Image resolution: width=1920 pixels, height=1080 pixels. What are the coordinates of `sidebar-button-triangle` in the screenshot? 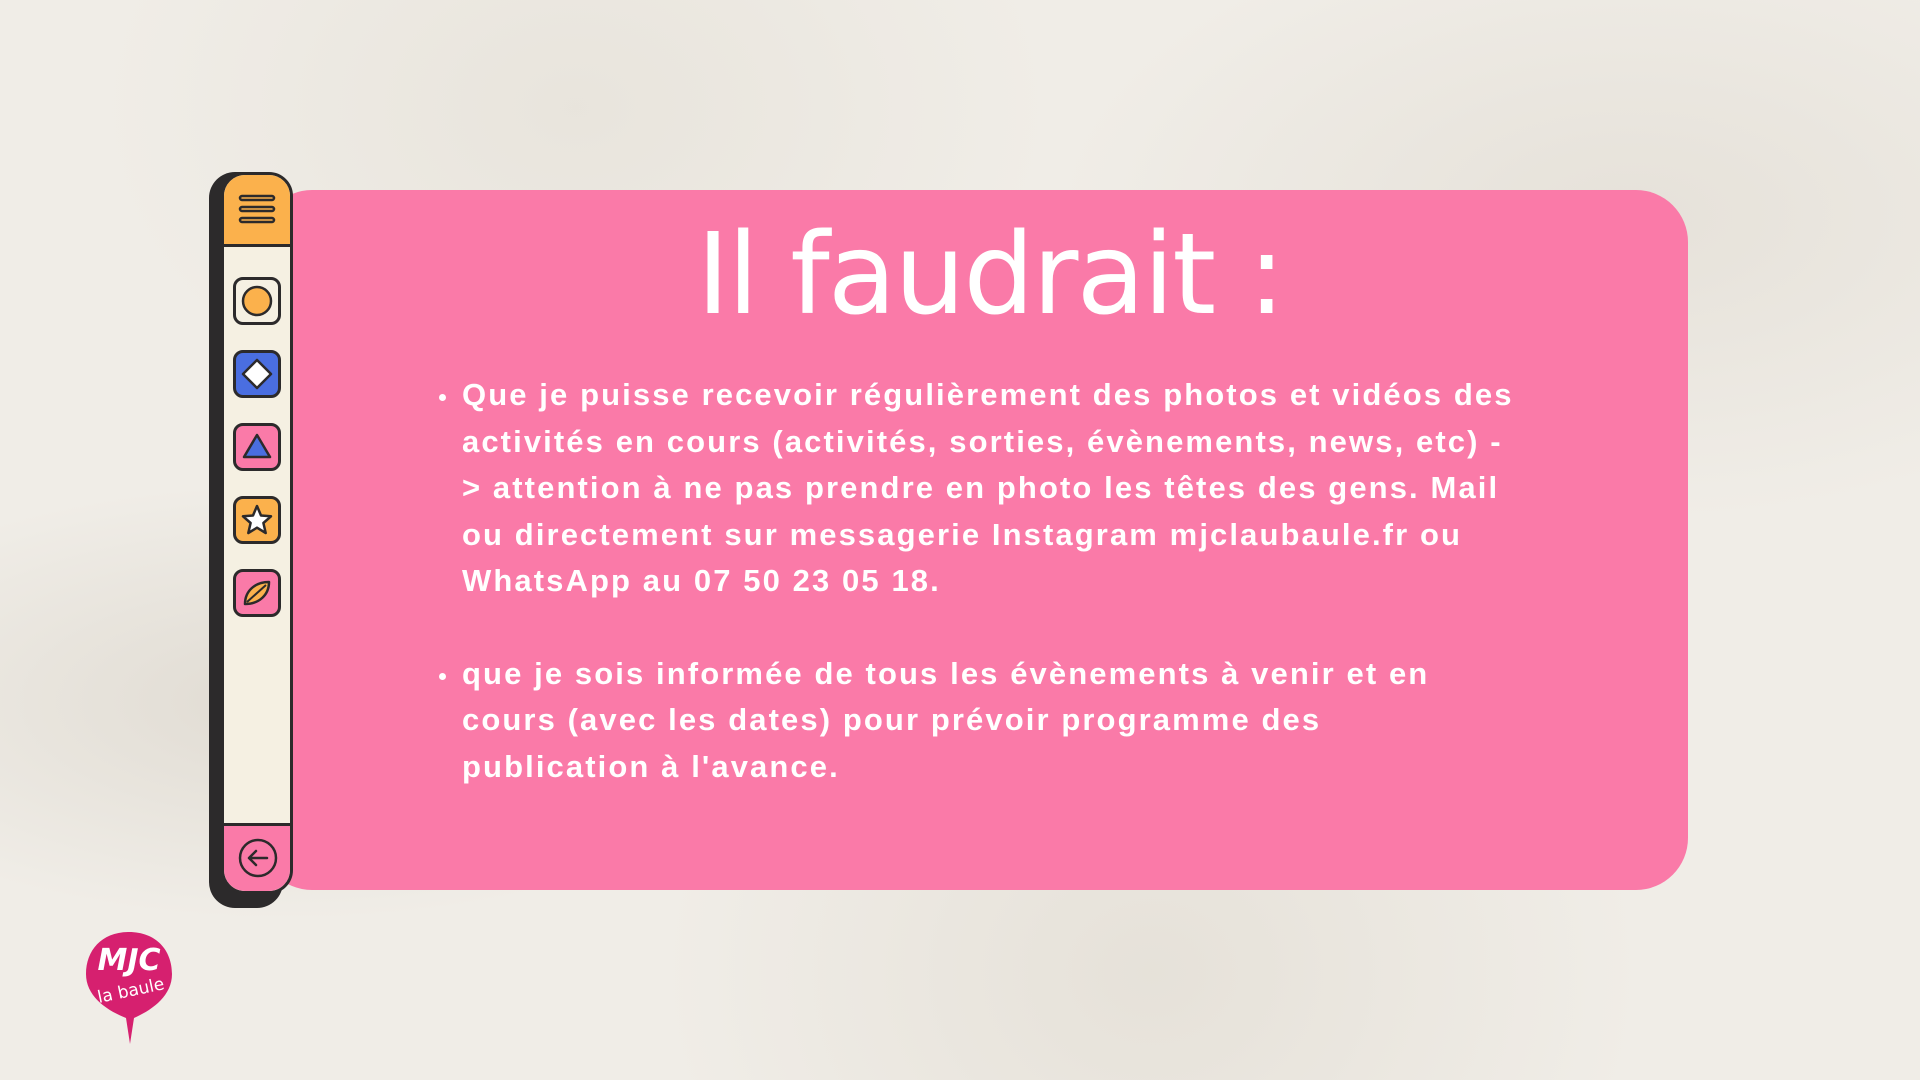 It's located at (257, 447).